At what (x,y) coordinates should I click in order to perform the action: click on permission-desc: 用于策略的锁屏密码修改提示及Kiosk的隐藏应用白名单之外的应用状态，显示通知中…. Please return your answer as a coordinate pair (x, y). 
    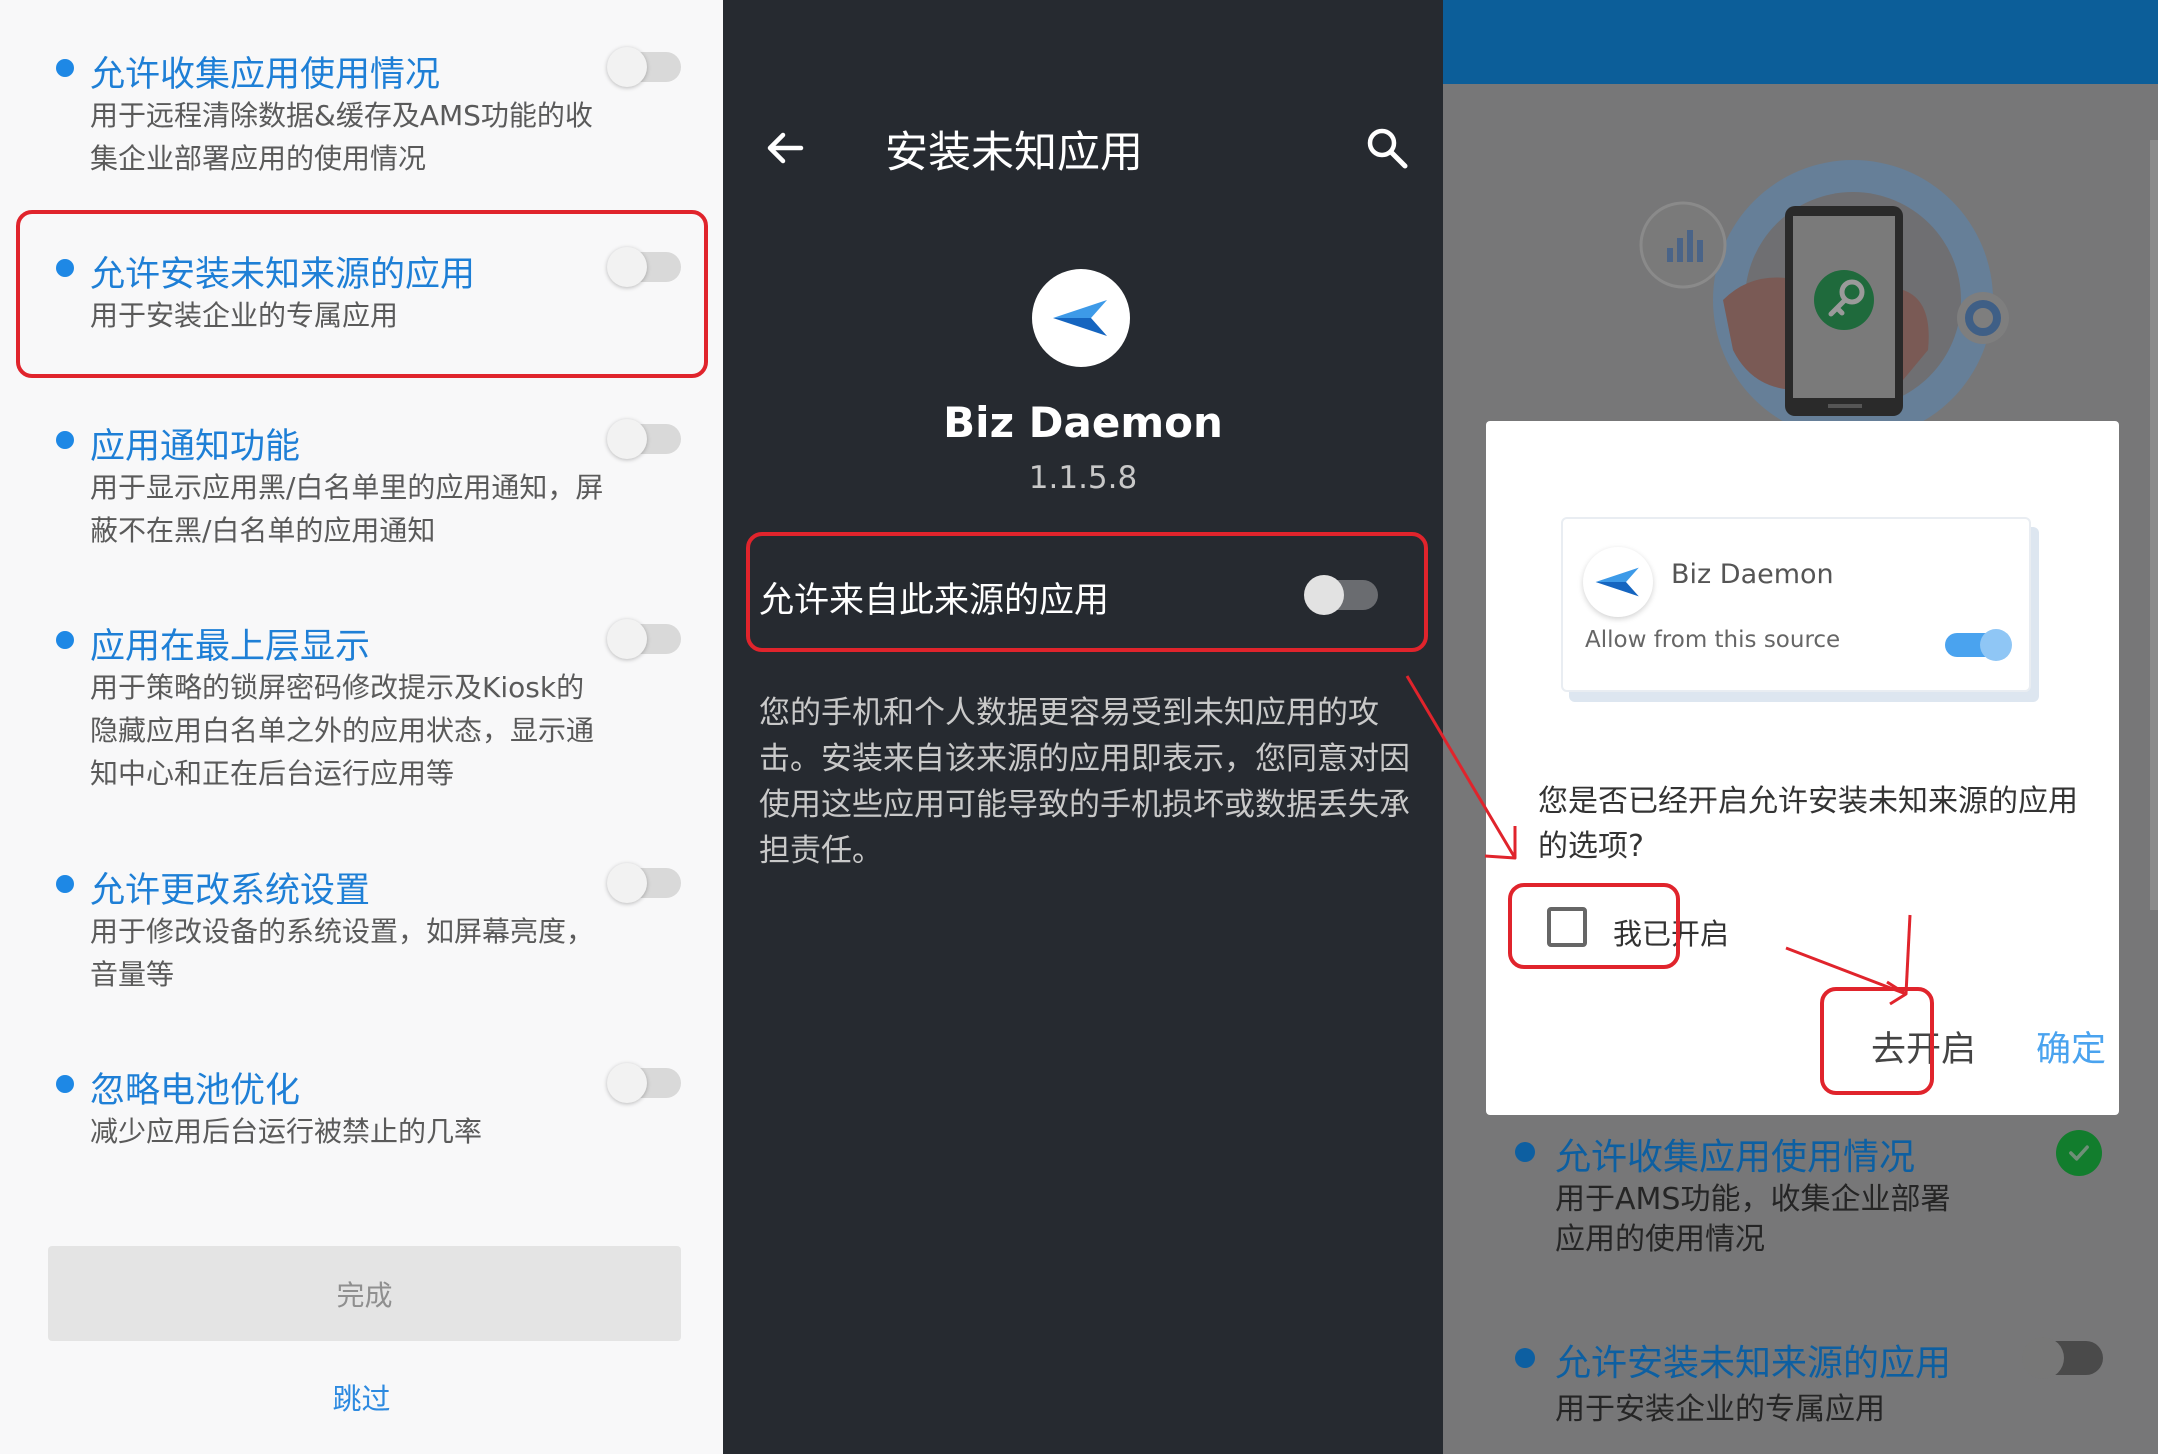
    Looking at the image, I should click on (342, 730).